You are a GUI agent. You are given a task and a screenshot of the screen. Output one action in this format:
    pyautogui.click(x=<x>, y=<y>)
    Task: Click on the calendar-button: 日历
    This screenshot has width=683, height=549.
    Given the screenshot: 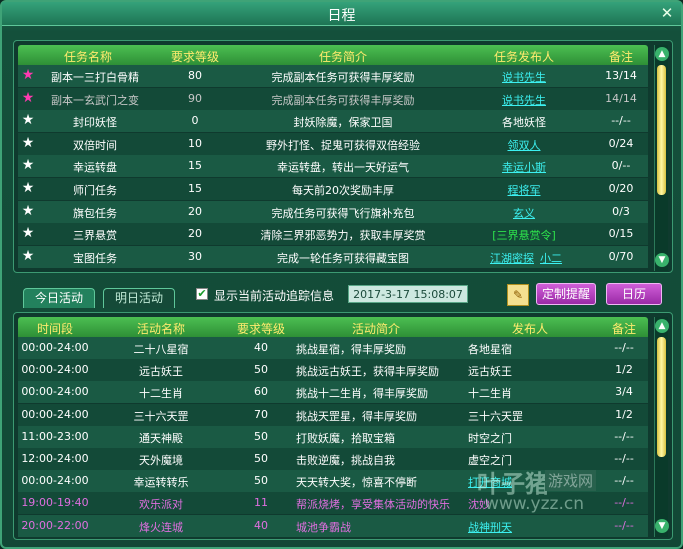 What is the action you would take?
    pyautogui.click(x=634, y=294)
    